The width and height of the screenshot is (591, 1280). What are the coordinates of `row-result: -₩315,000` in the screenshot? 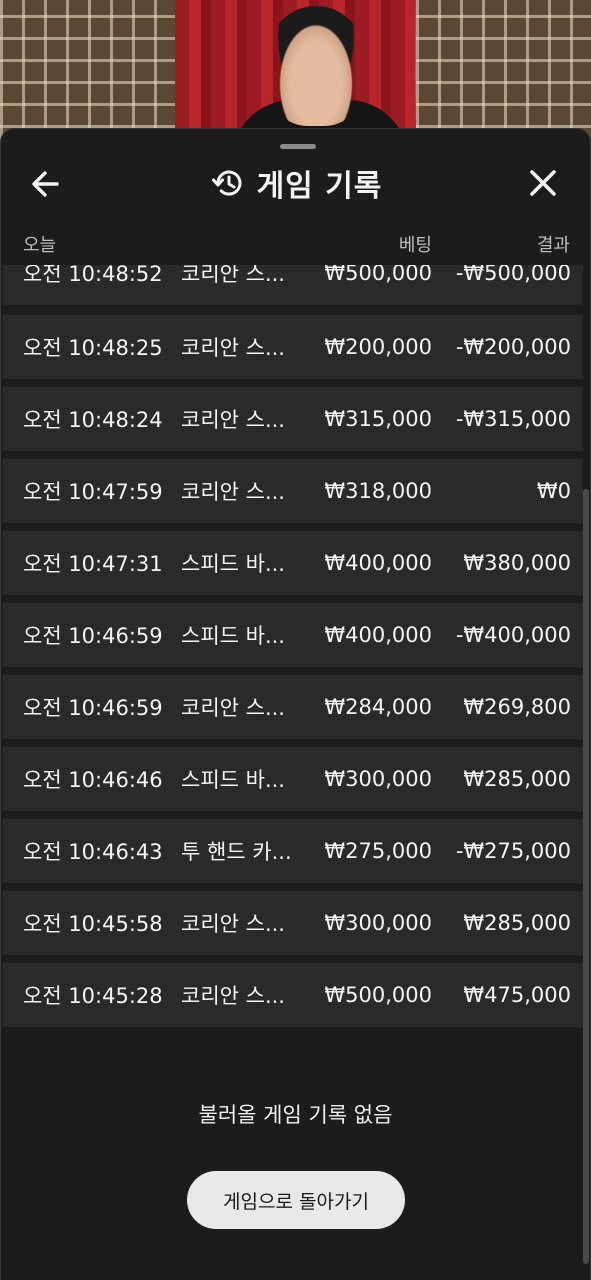 It's located at (513, 419).